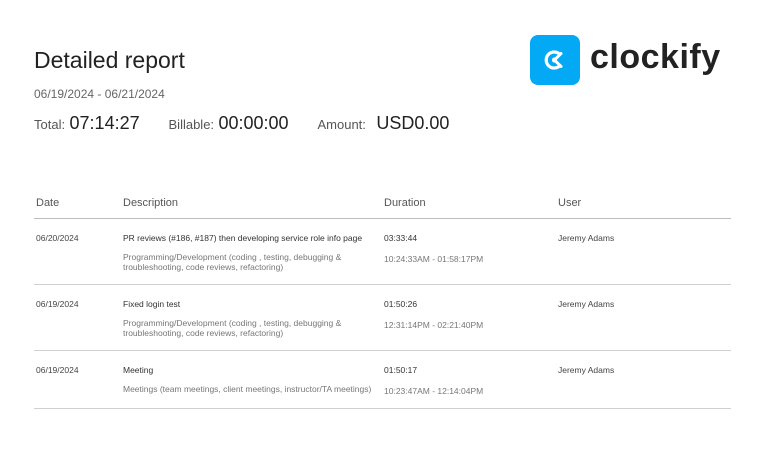 Image resolution: width=761 pixels, height=463 pixels. I want to click on row-time-range: 10:24:33AM - 01:58:17PM, so click(434, 259).